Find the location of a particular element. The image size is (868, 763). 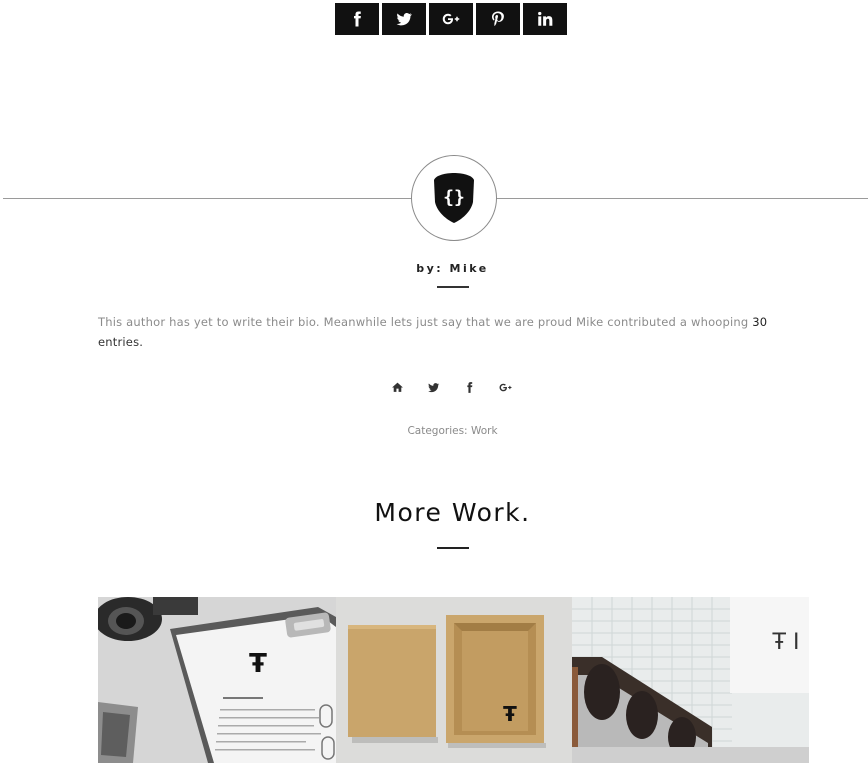

stationery-image: Ŧ is located at coordinates (217, 680).